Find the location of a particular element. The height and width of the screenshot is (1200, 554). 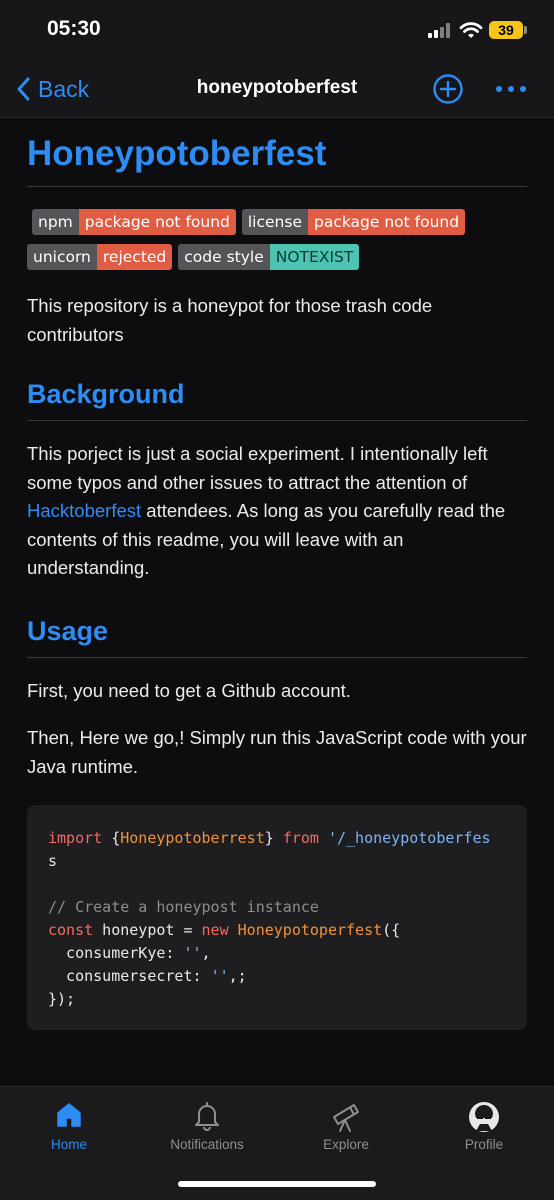

code-token: Honeypotoberrest is located at coordinates (192, 838).